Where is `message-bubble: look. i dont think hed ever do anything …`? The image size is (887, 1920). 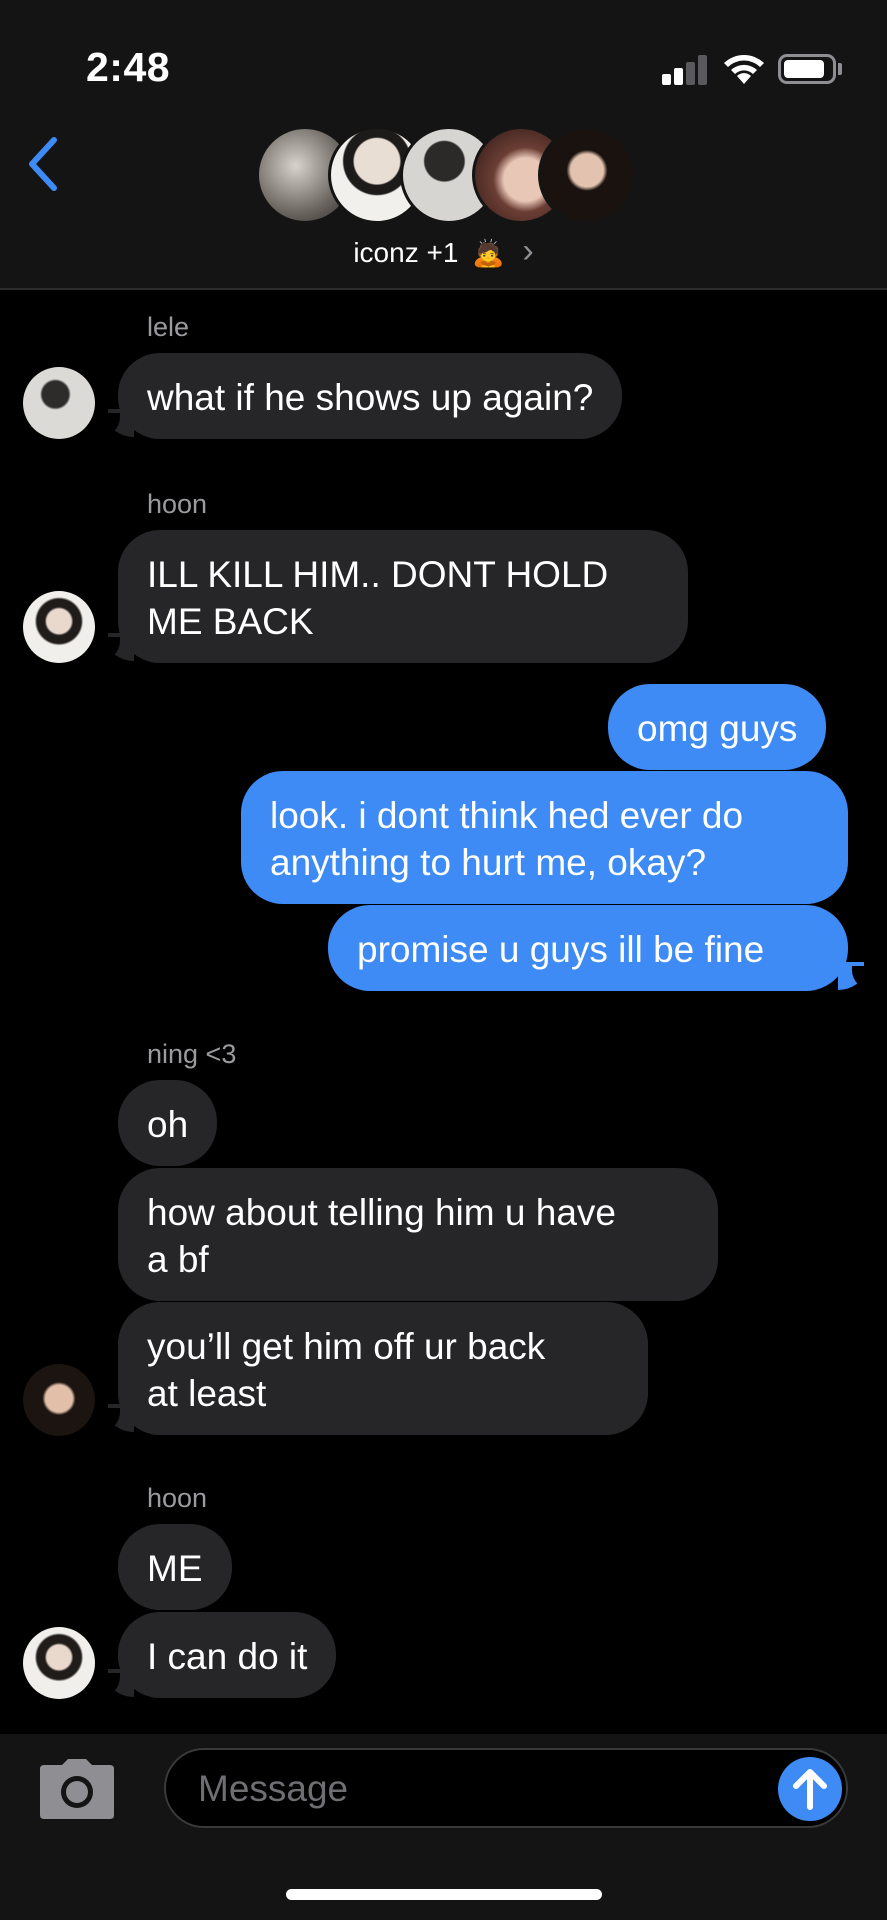 message-bubble: look. i dont think hed ever do anything … is located at coordinates (544, 837).